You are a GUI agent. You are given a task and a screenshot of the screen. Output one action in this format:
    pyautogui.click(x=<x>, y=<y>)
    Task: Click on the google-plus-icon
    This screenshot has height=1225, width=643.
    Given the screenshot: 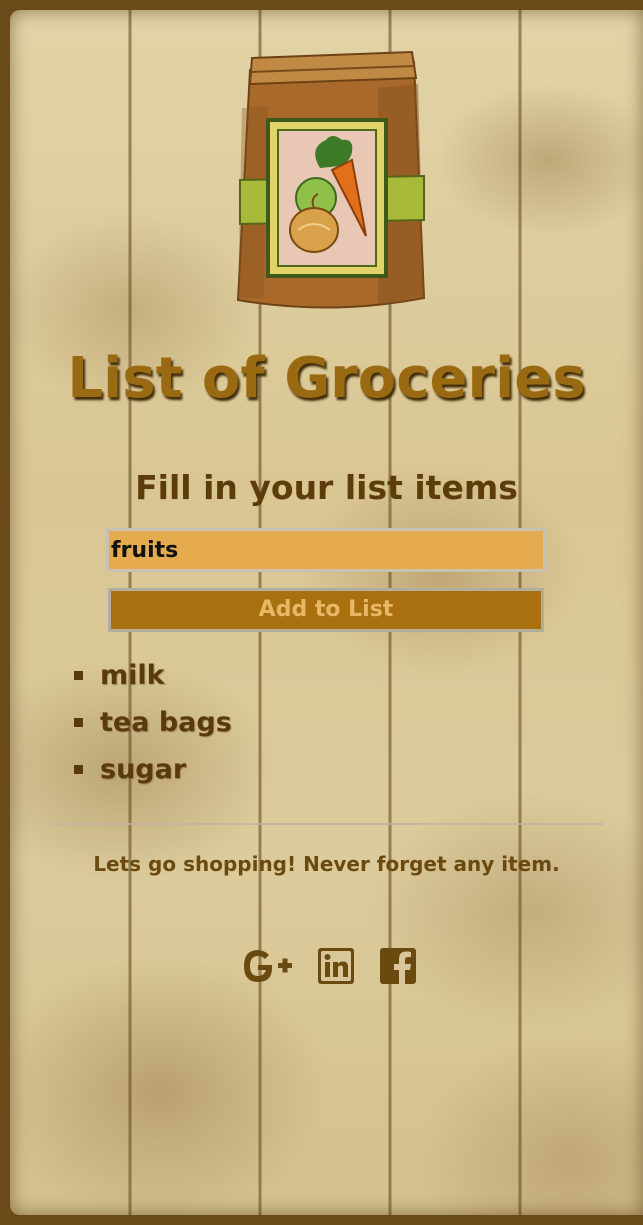 What is the action you would take?
    pyautogui.click(x=268, y=966)
    